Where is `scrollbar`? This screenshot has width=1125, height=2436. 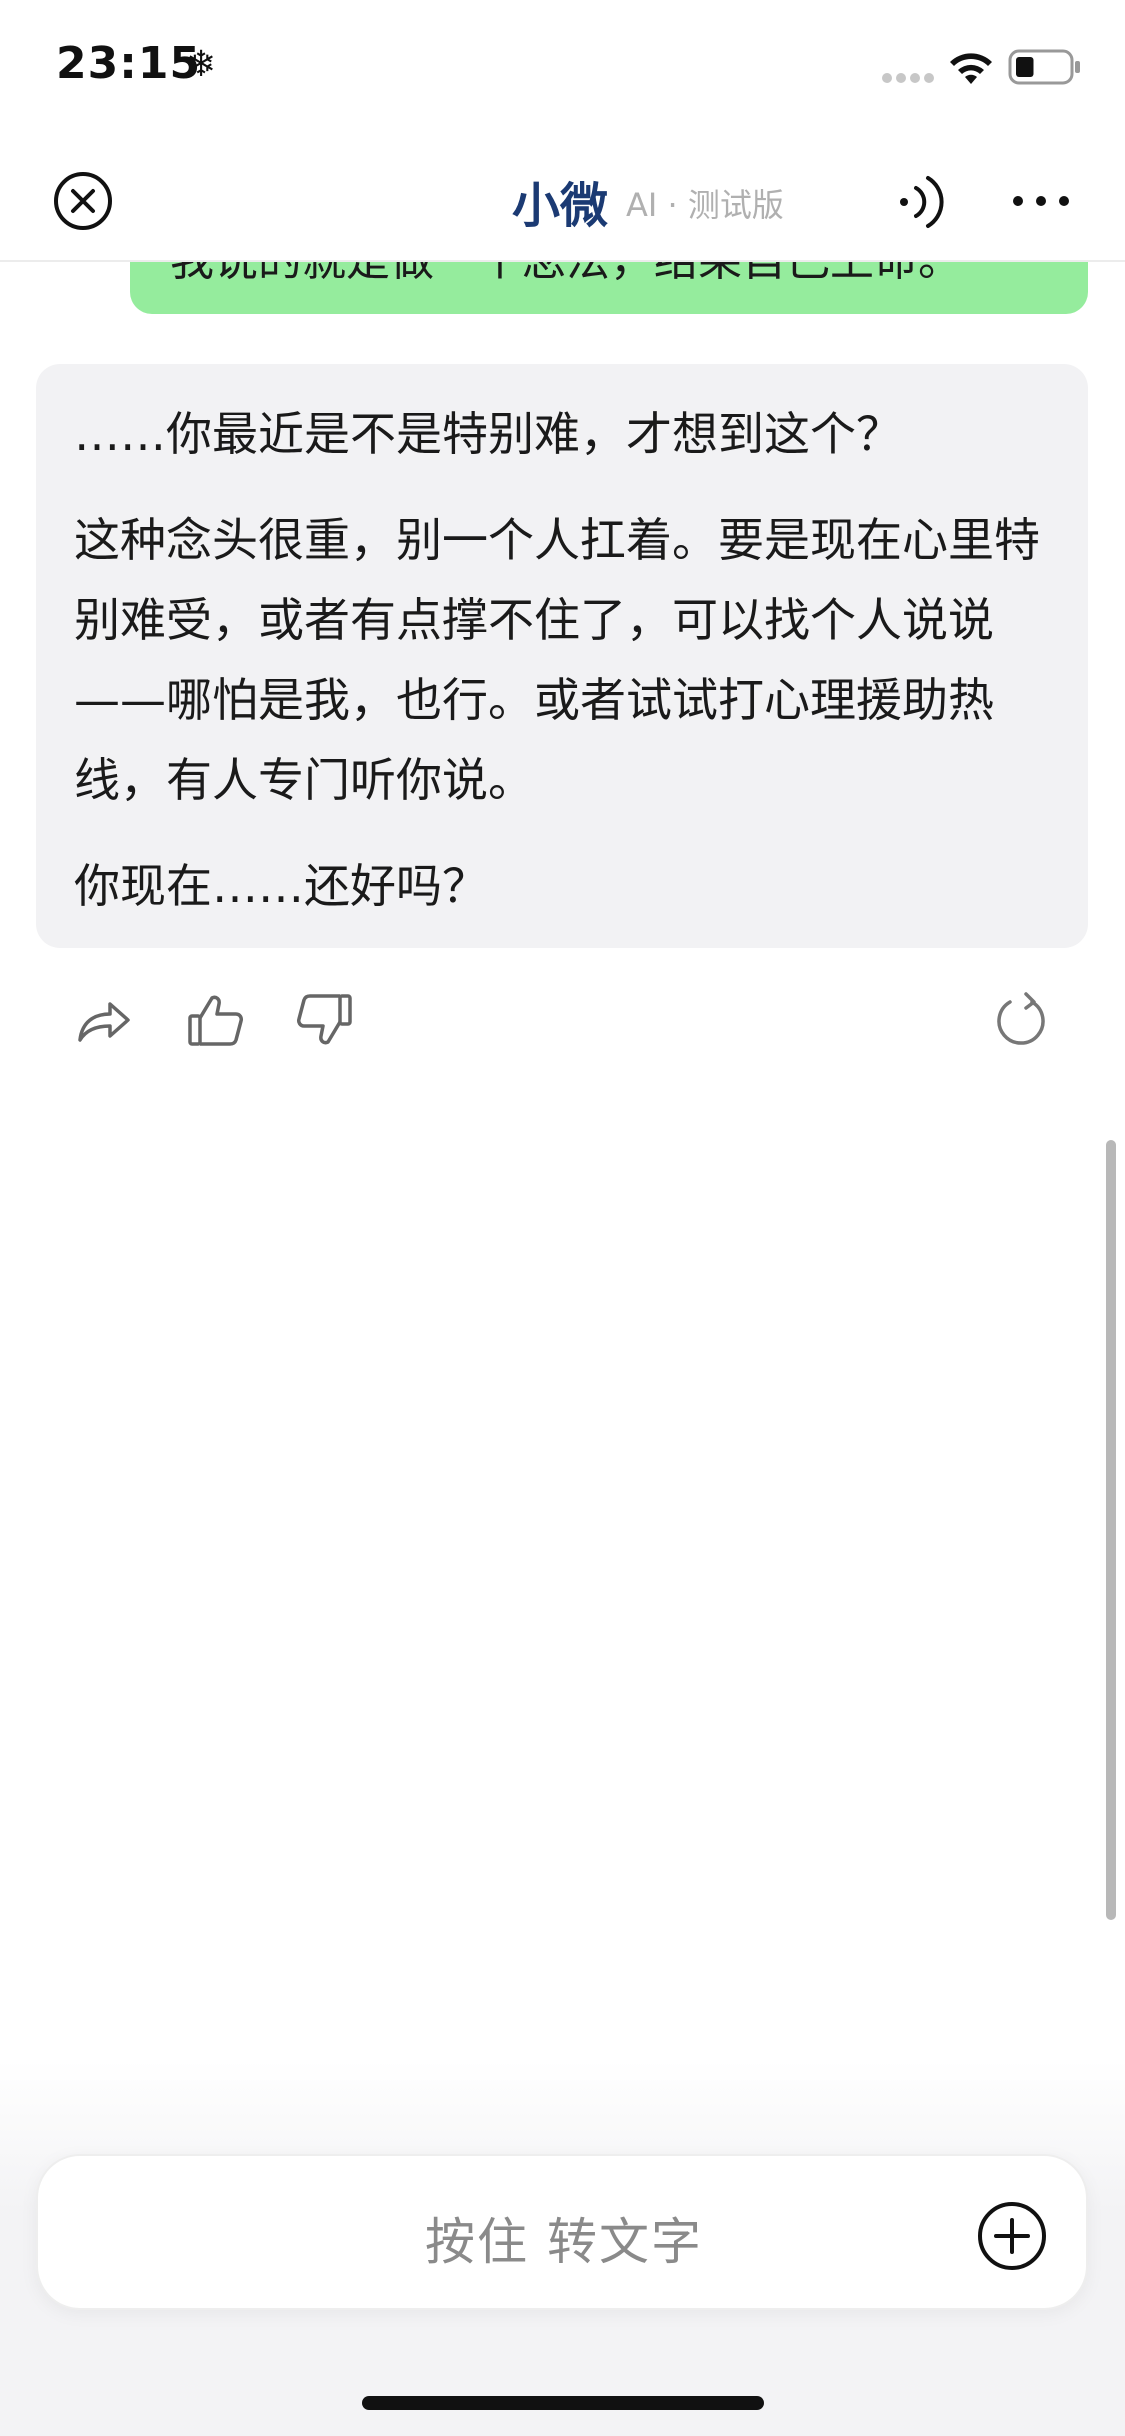
scrollbar is located at coordinates (1111, 1530).